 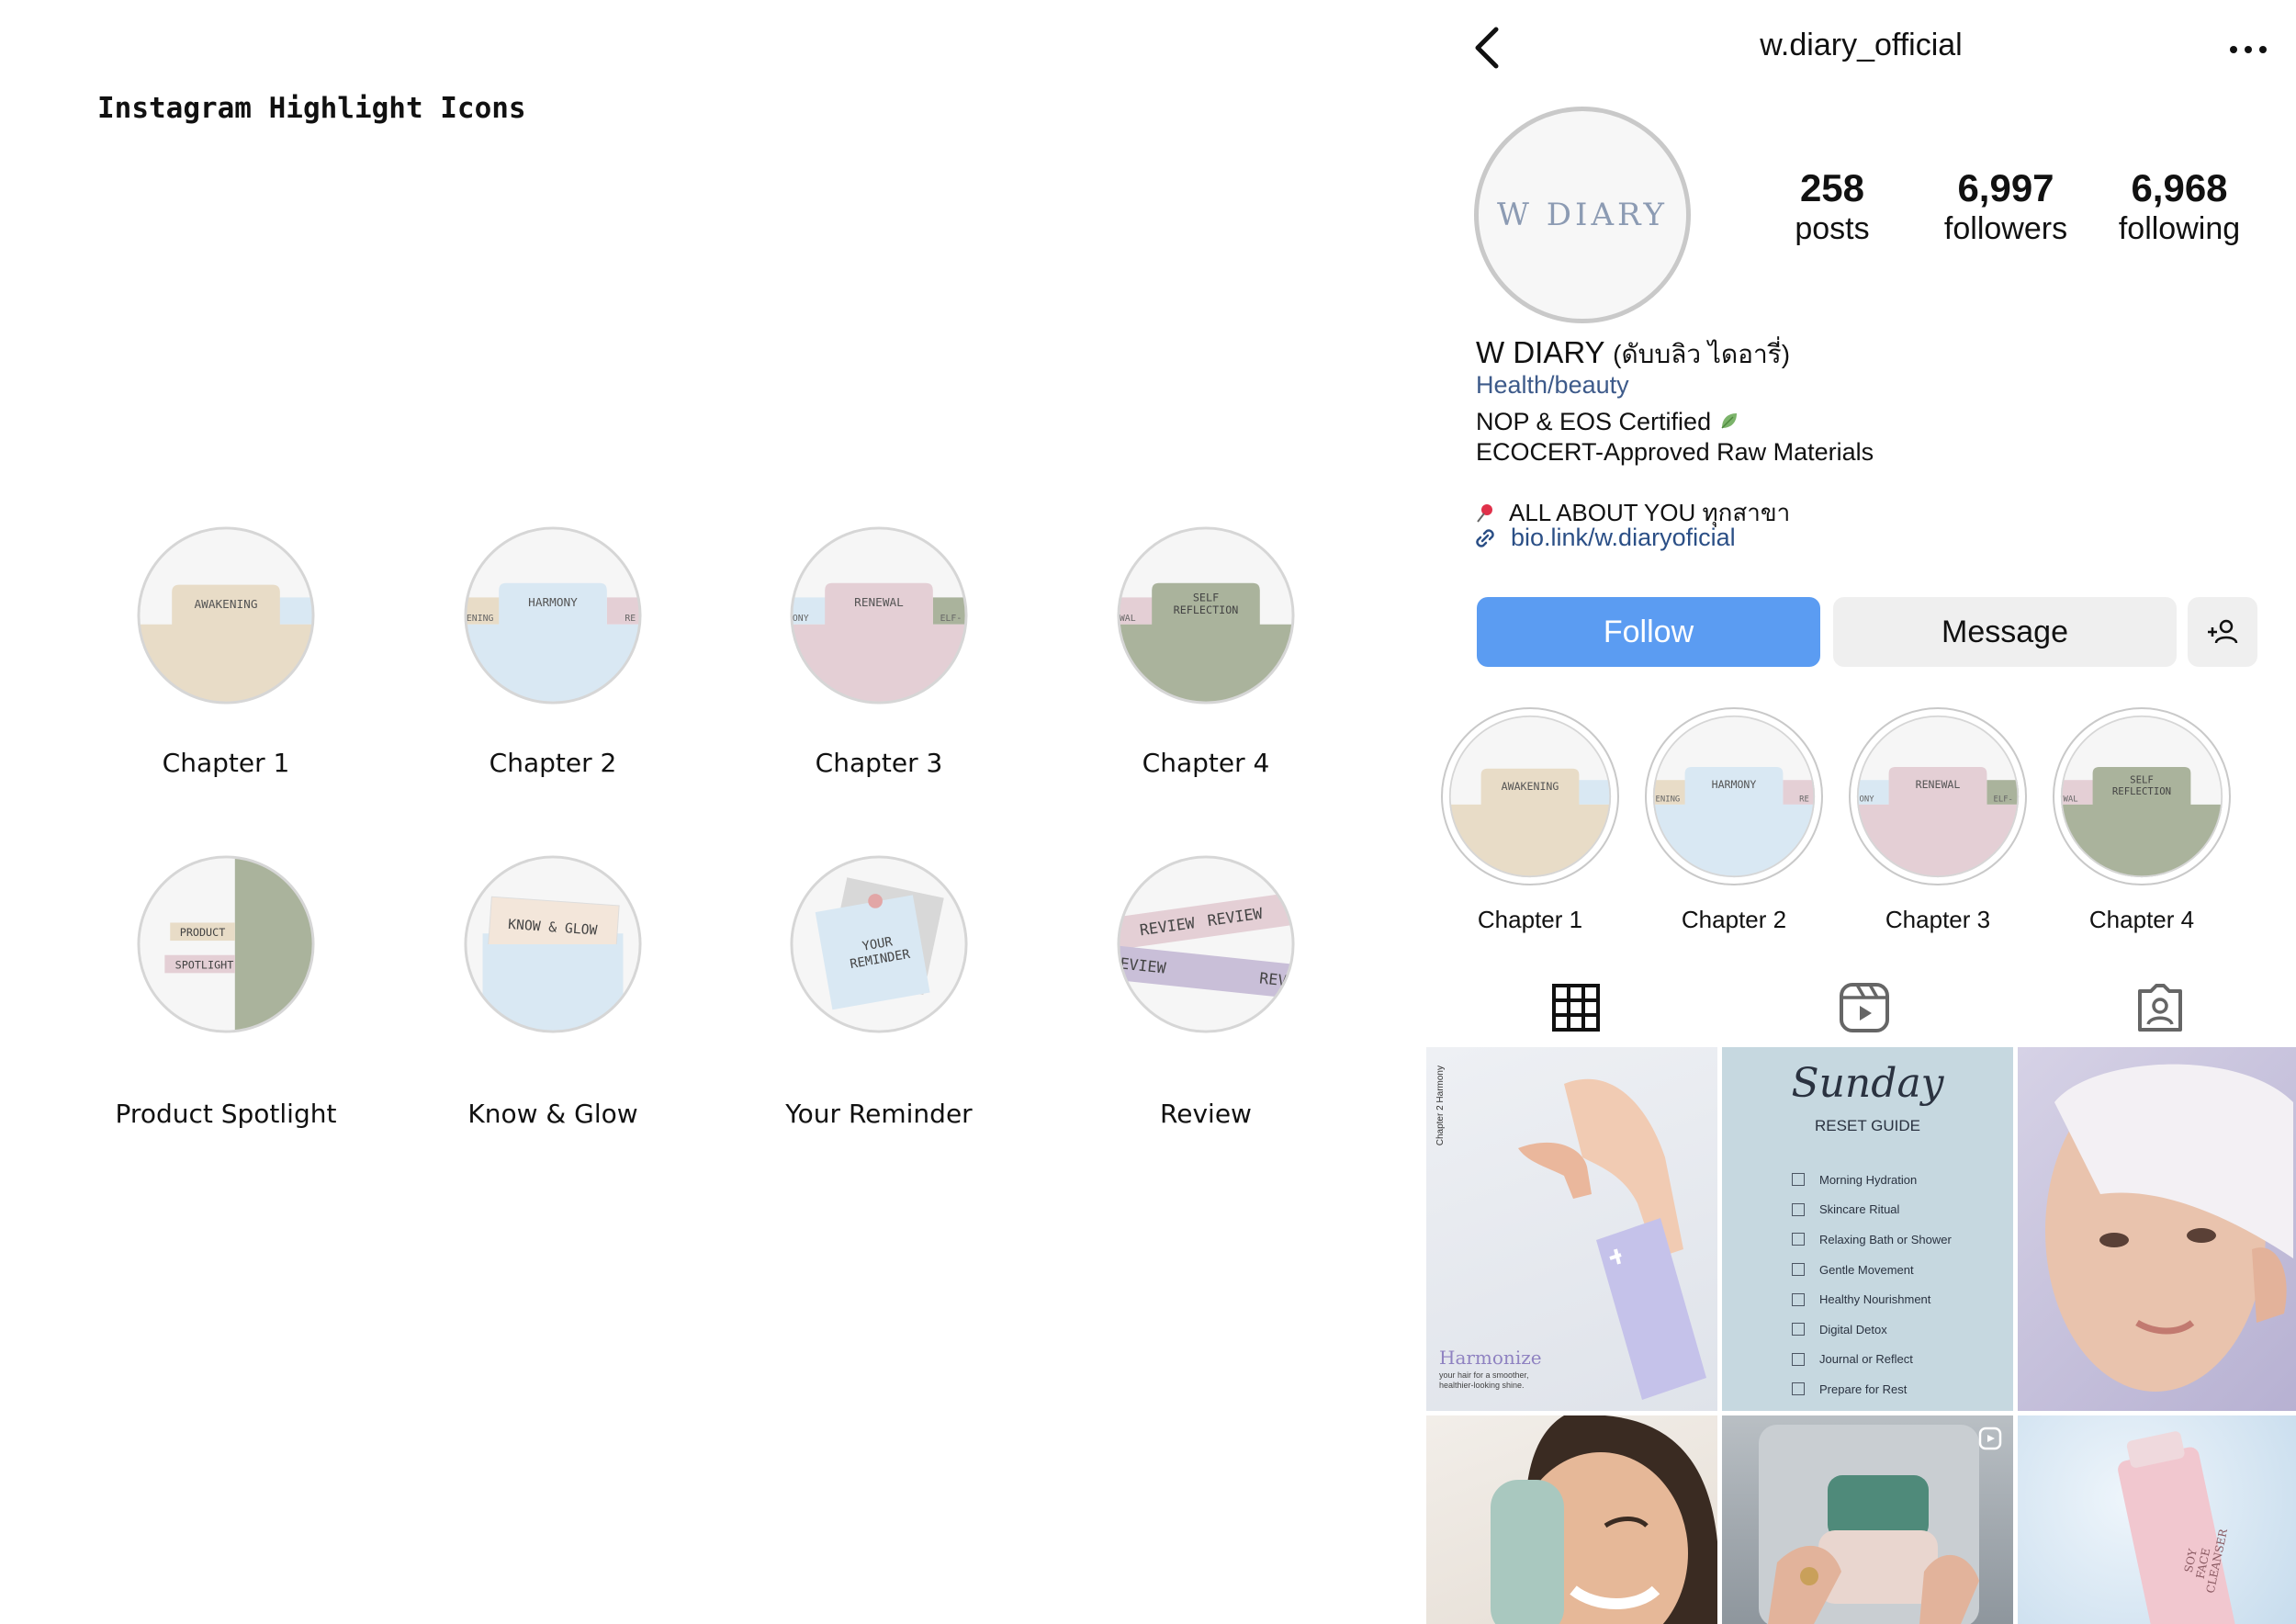 I want to click on tab-posts, so click(x=1576, y=1007).